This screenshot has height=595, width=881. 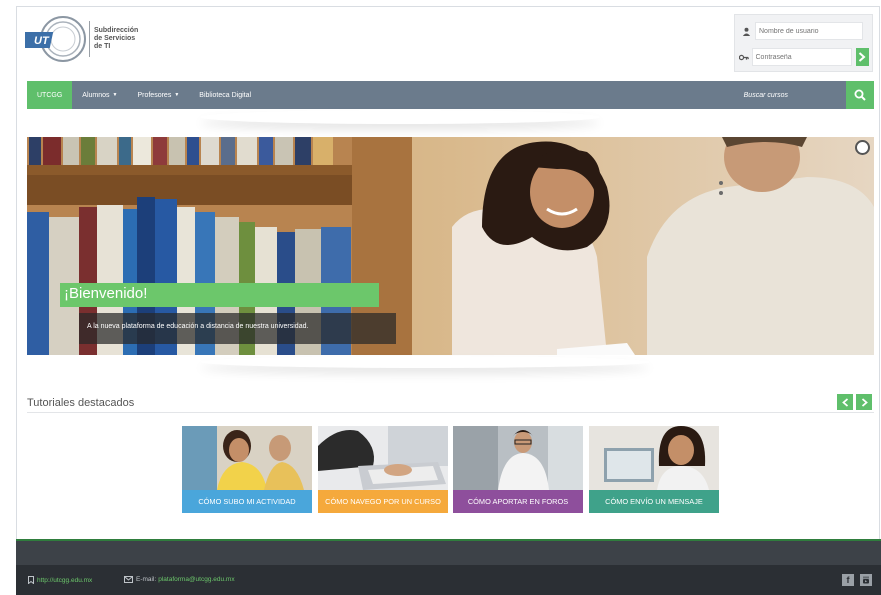 What do you see at coordinates (31, 580) in the screenshot?
I see `bookmark-icon` at bounding box center [31, 580].